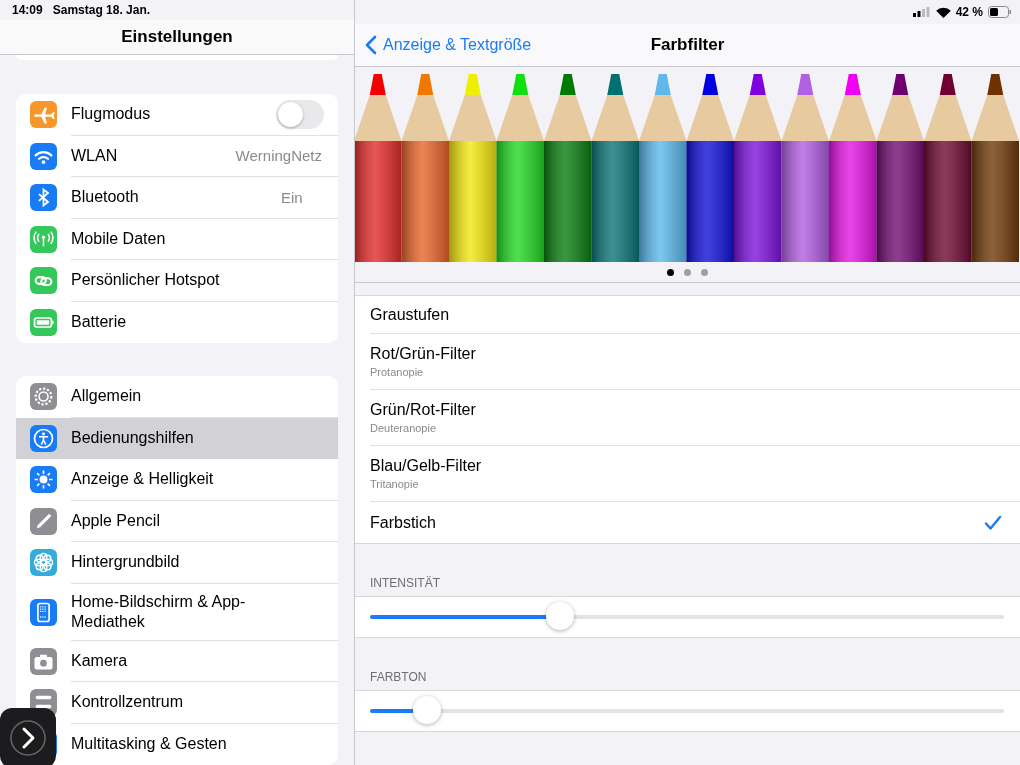  I want to click on assistive-touch-menu, so click(28, 736).